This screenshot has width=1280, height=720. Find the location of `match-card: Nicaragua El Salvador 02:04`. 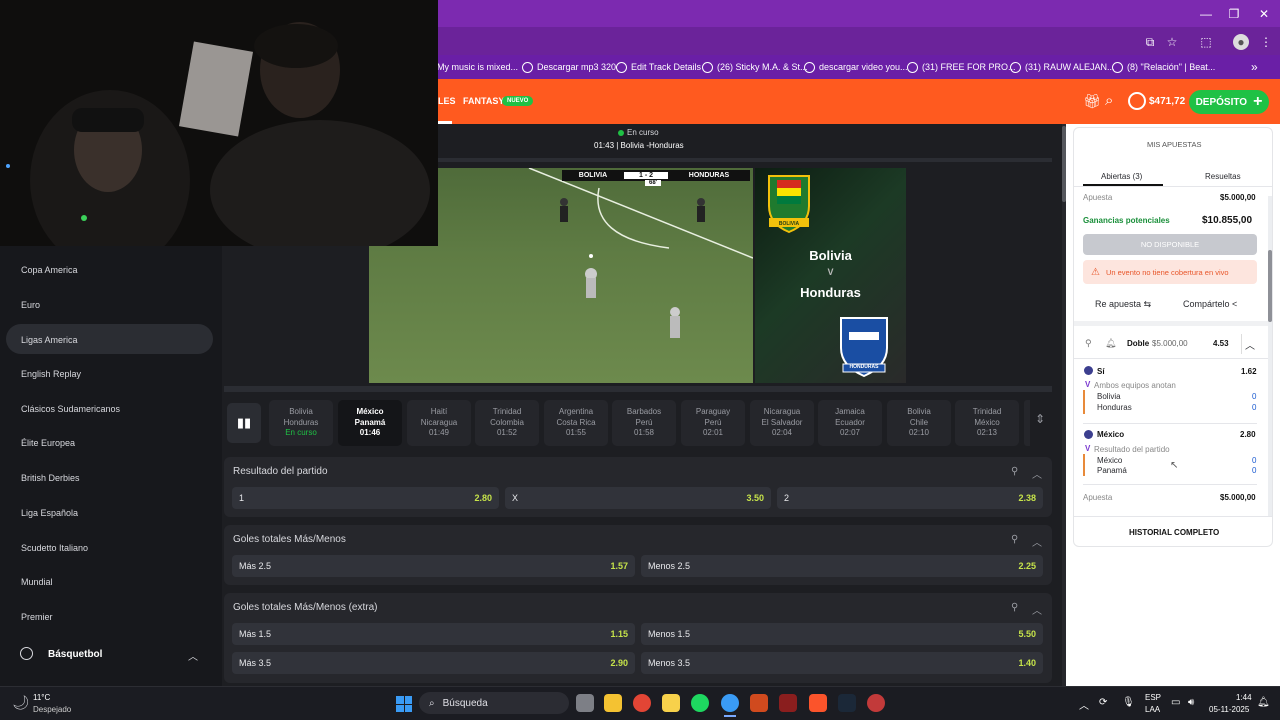

match-card: Nicaragua El Salvador 02:04 is located at coordinates (782, 423).